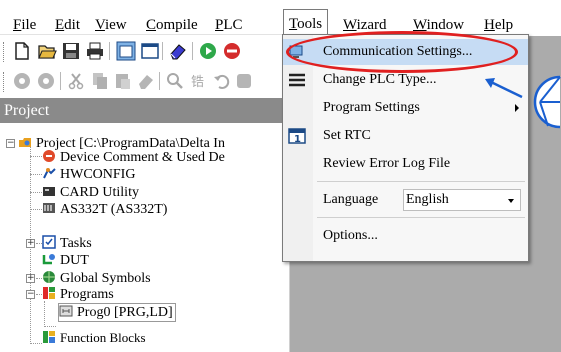 The height and width of the screenshot is (352, 561). I want to click on calendar-icon: 1, so click(297, 136).